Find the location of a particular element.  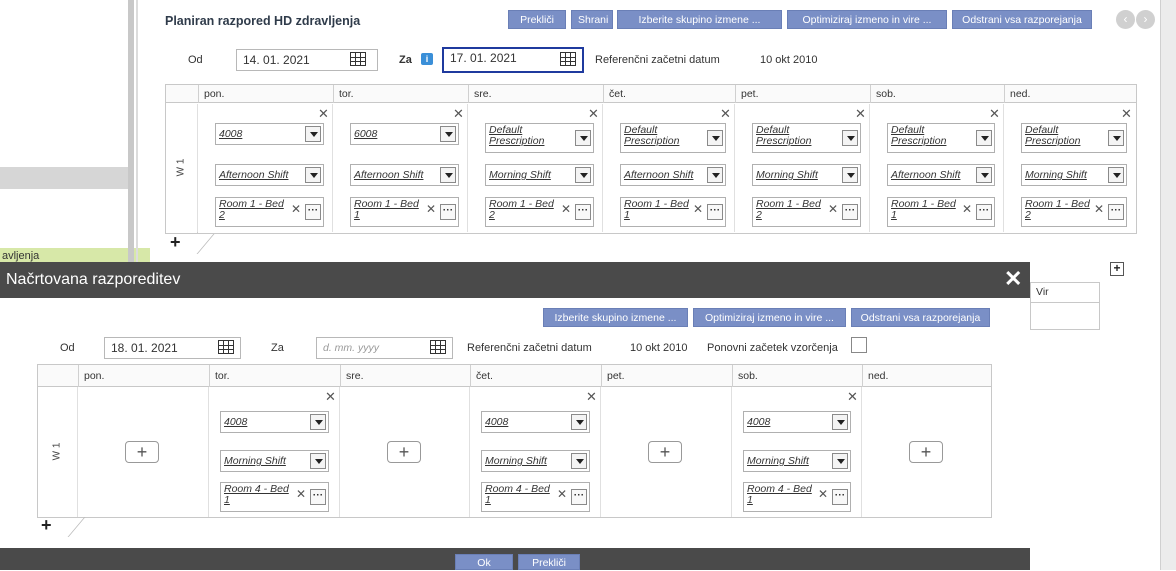

add-icon: + is located at coordinates (1117, 269).